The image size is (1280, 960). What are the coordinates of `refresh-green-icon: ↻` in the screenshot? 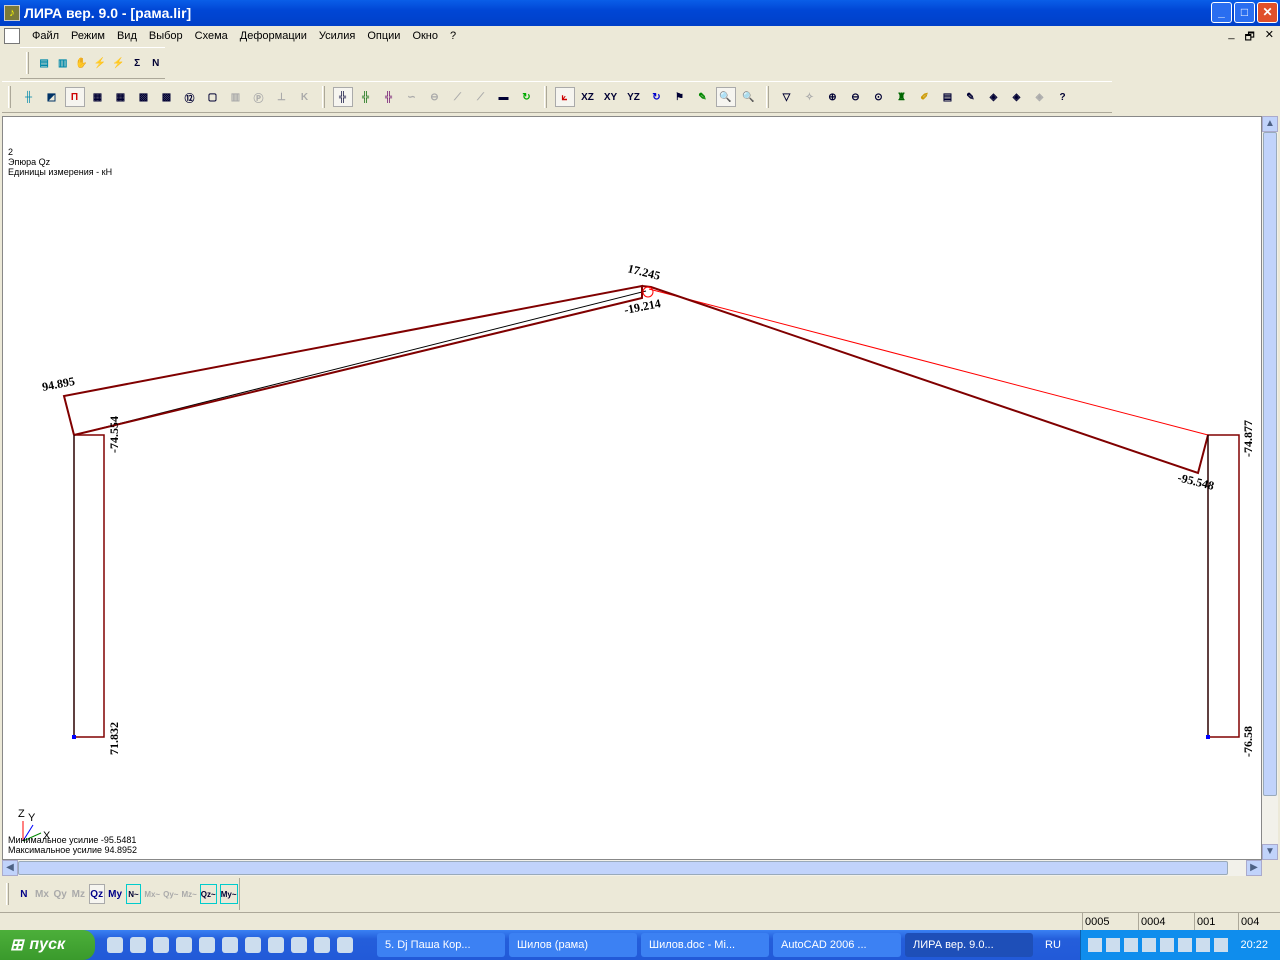 It's located at (527, 97).